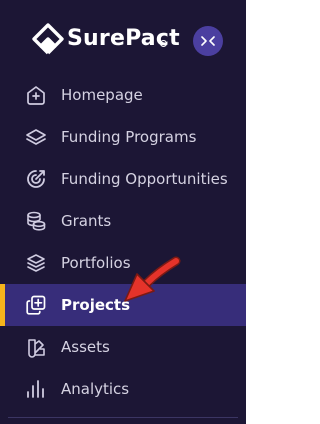 The image size is (320, 424). Describe the element at coordinates (163, 43) in the screenshot. I see `registered-mark-icon` at that location.